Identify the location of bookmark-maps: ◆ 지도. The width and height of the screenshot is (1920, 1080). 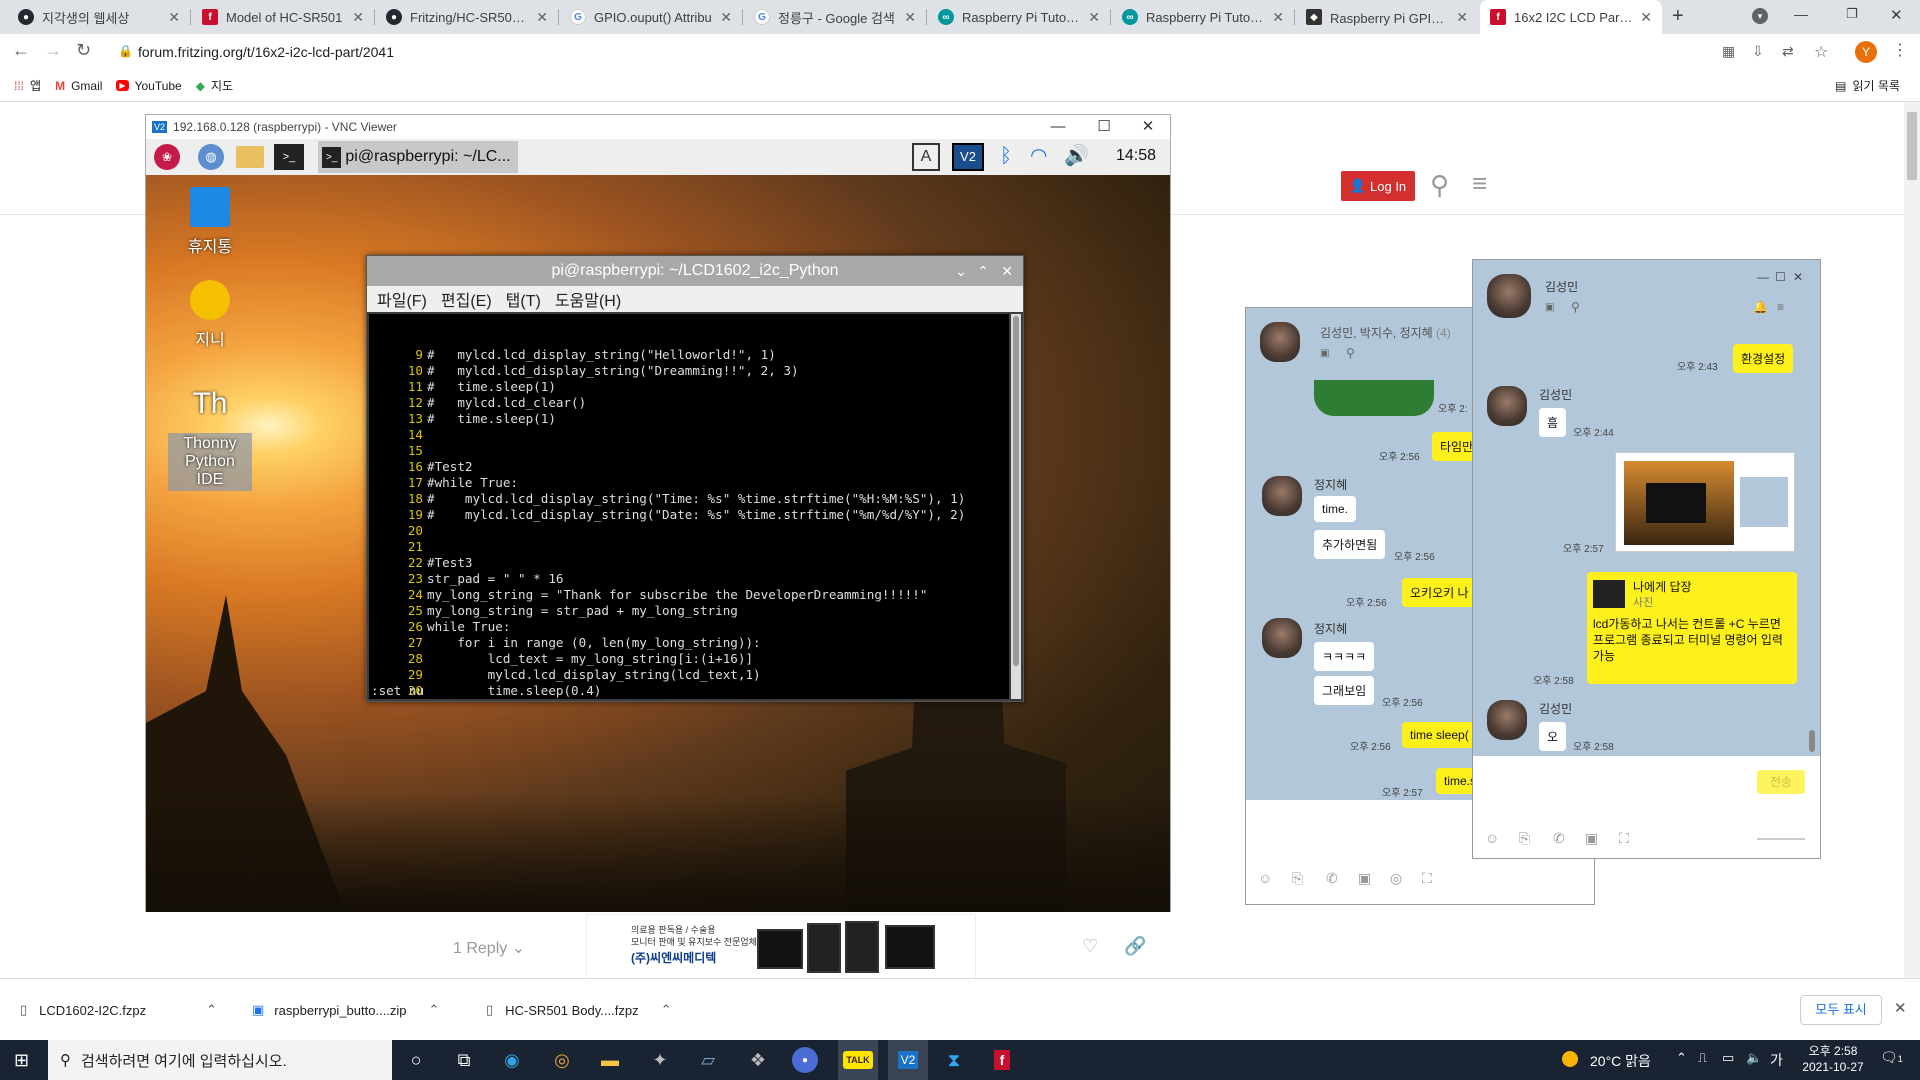
(214, 85).